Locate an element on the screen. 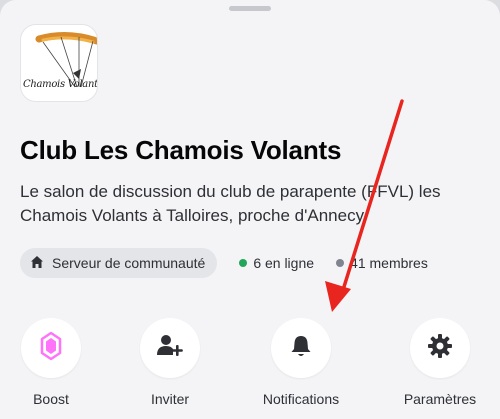 Image resolution: width=500 pixels, height=419 pixels. invite-label: Inviter is located at coordinates (170, 399).